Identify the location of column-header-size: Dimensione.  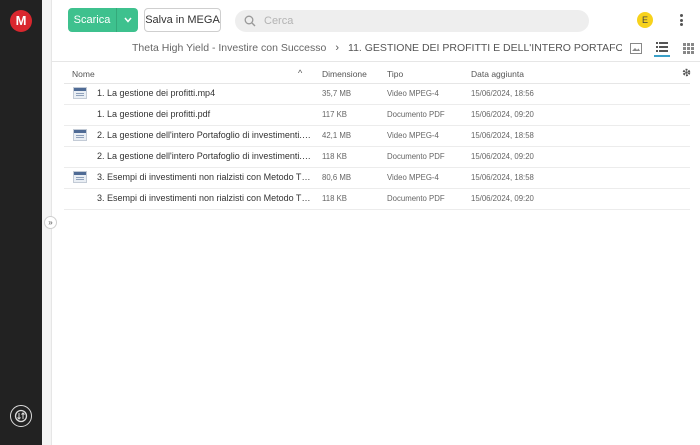
(344, 74).